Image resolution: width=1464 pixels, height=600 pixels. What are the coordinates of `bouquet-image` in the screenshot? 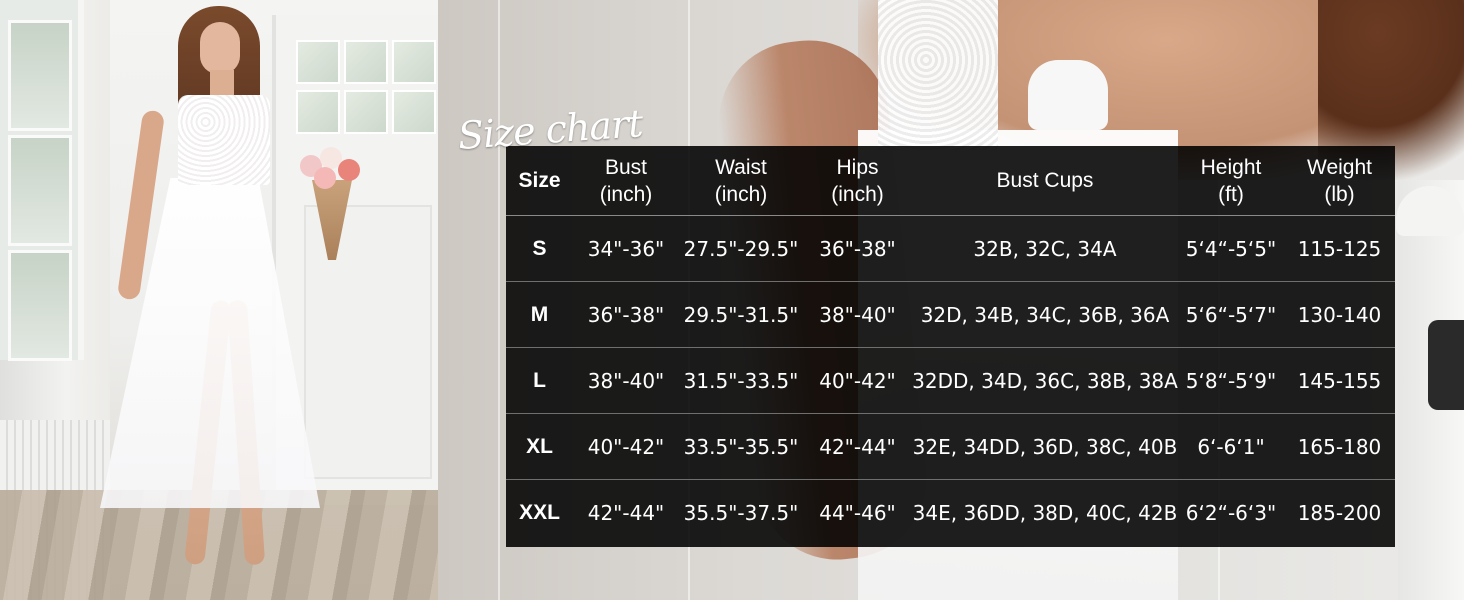 It's located at (330, 202).